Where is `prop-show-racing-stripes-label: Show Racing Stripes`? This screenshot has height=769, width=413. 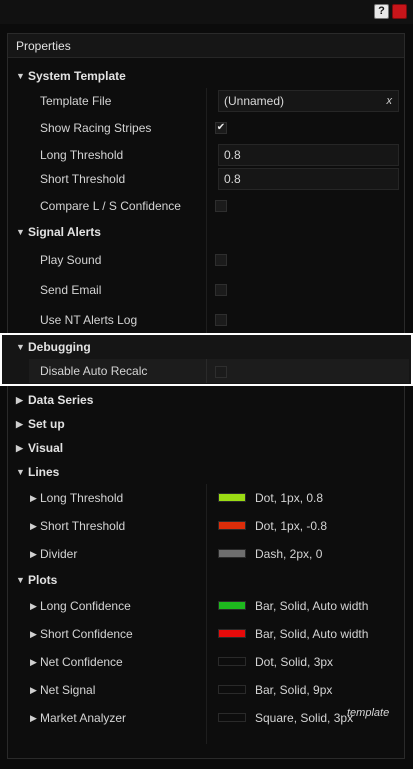
prop-show-racing-stripes-label: Show Racing Stripes is located at coordinates (96, 128).